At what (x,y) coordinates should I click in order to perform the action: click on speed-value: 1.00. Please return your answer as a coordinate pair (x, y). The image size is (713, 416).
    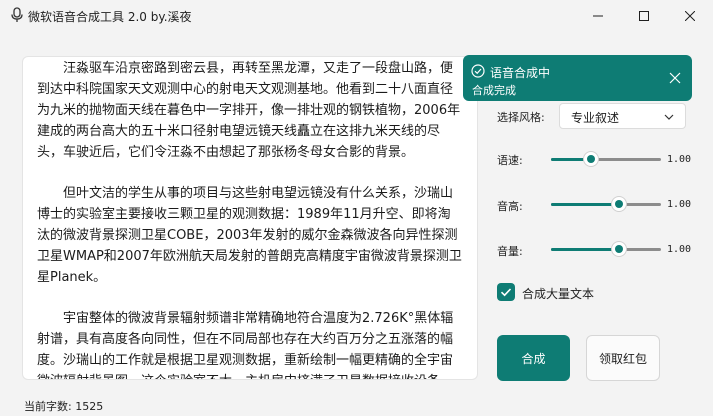
    Looking at the image, I should click on (679, 159).